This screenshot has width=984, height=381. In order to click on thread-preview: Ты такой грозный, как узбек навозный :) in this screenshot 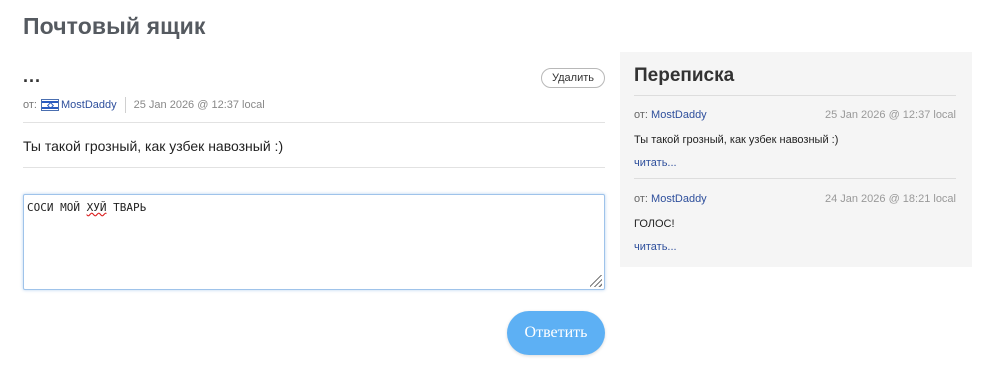, I will do `click(736, 140)`.